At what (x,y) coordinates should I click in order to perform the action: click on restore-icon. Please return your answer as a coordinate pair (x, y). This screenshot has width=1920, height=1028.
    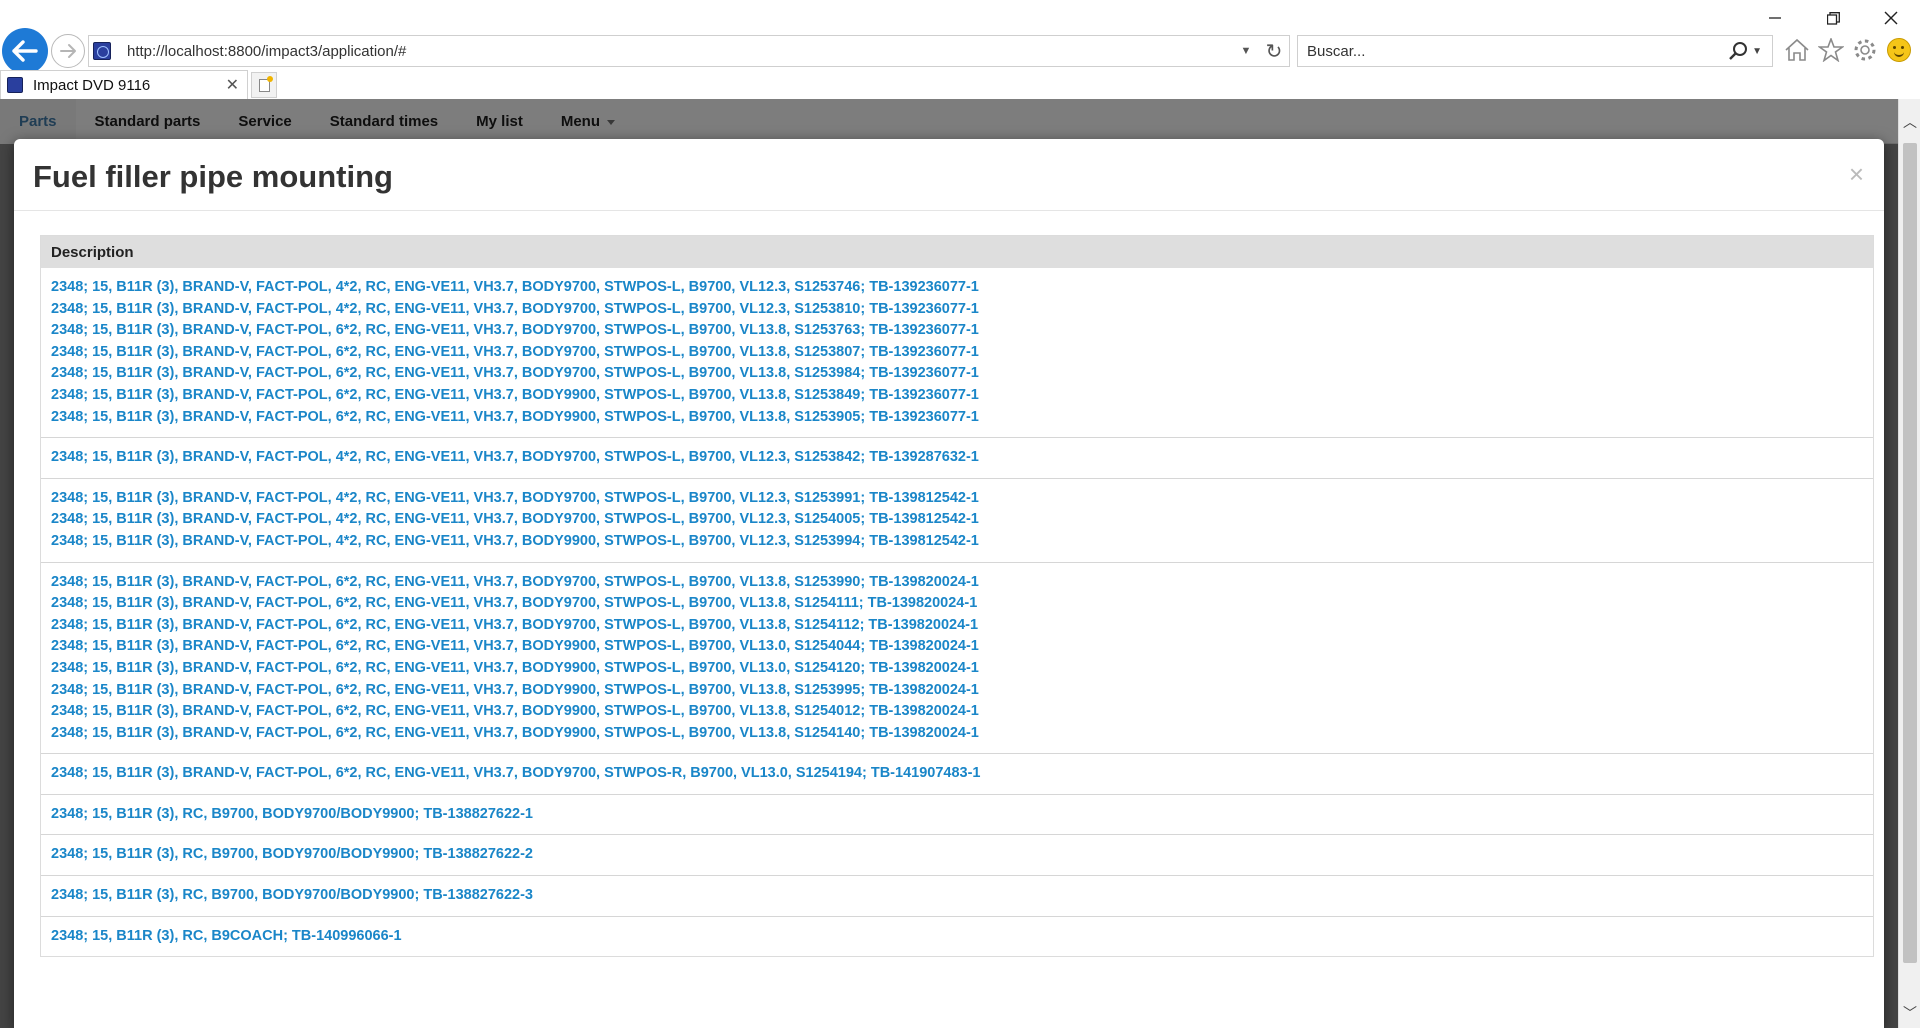
    Looking at the image, I should click on (1833, 18).